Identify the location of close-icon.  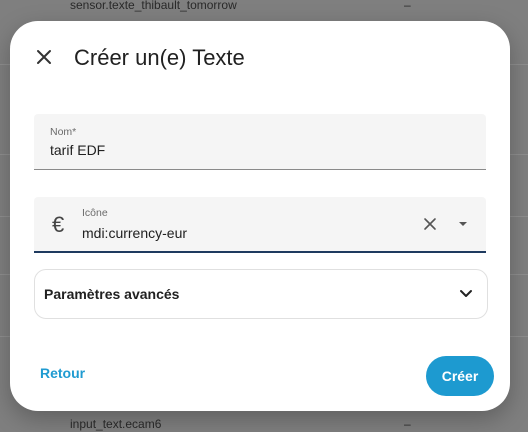
(44, 57).